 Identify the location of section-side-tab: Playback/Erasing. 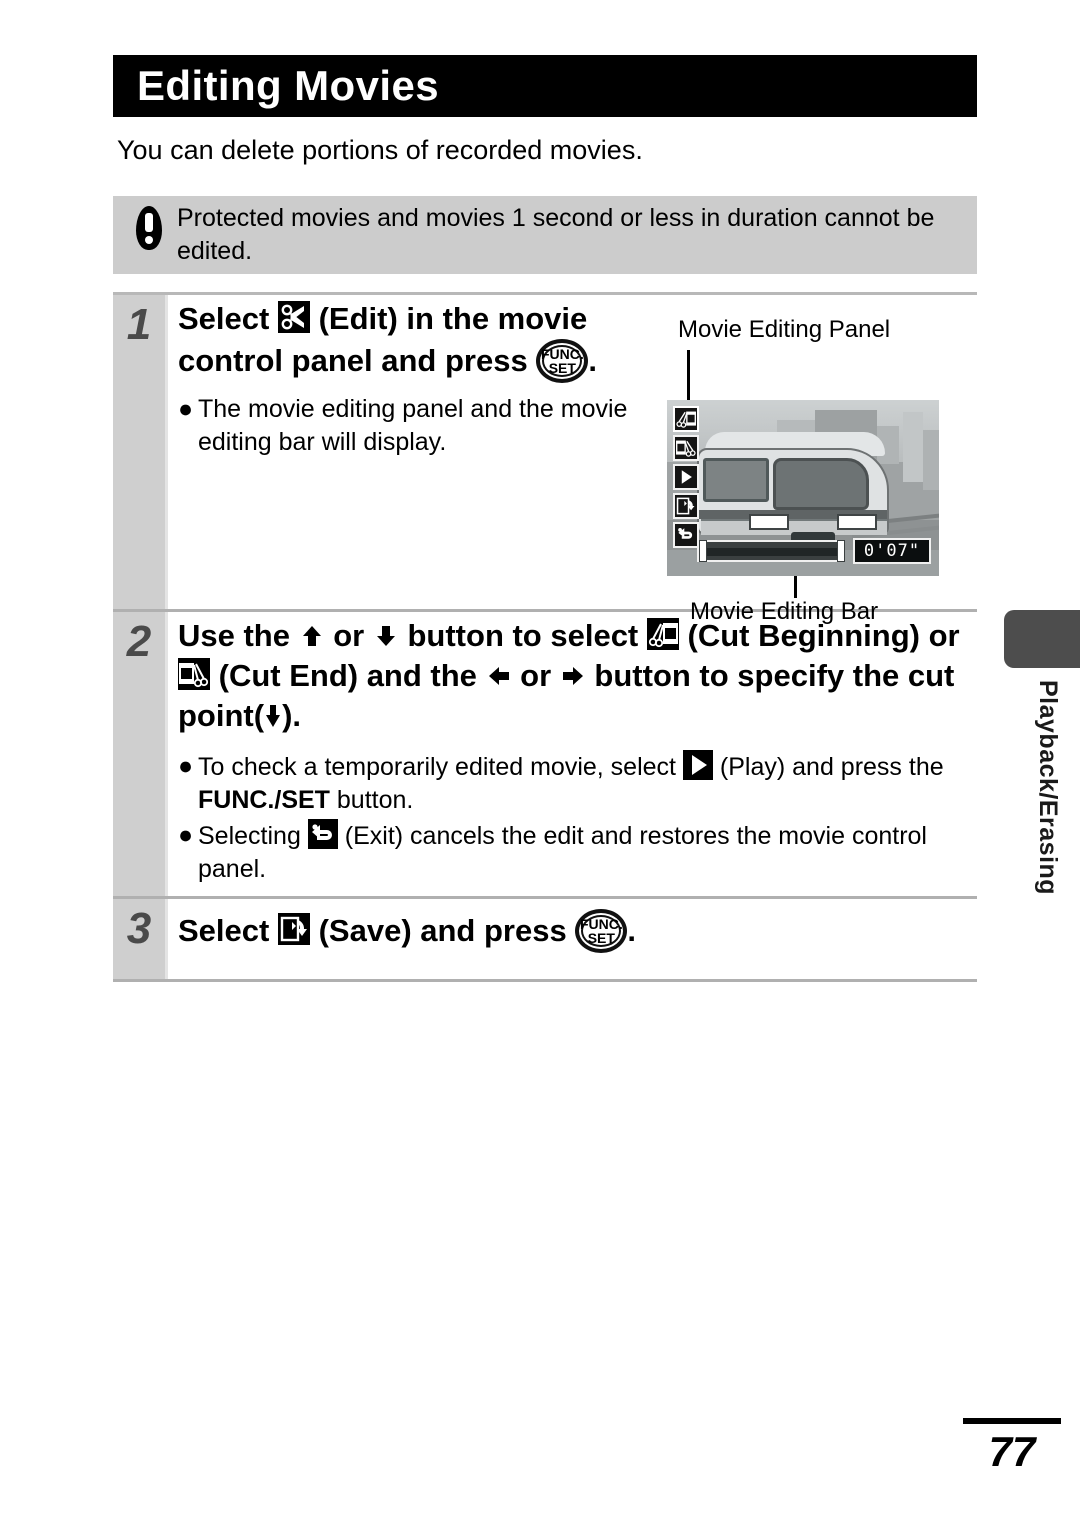
(1042, 752).